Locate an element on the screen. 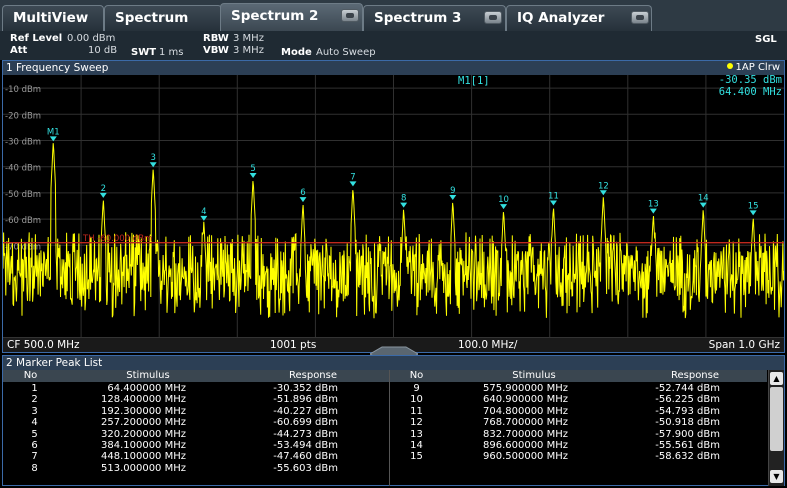 This screenshot has height=488, width=787. cell-stimulus: 640.900000 MHz is located at coordinates (525, 400).